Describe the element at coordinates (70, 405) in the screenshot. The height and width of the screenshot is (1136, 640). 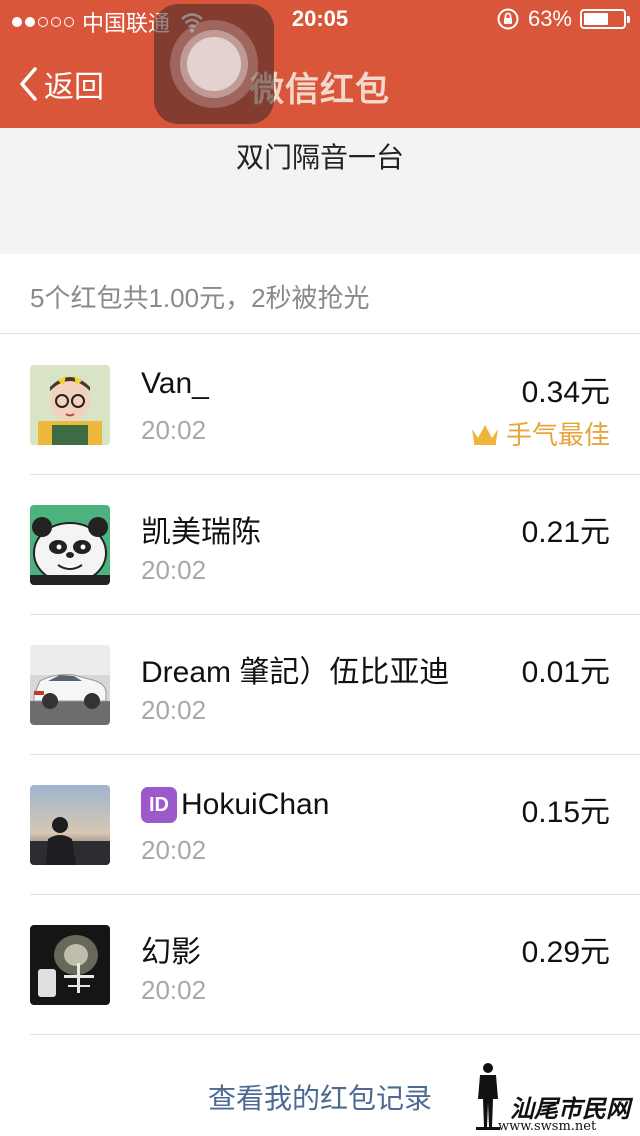
I see `girl-photo-avatar` at that location.